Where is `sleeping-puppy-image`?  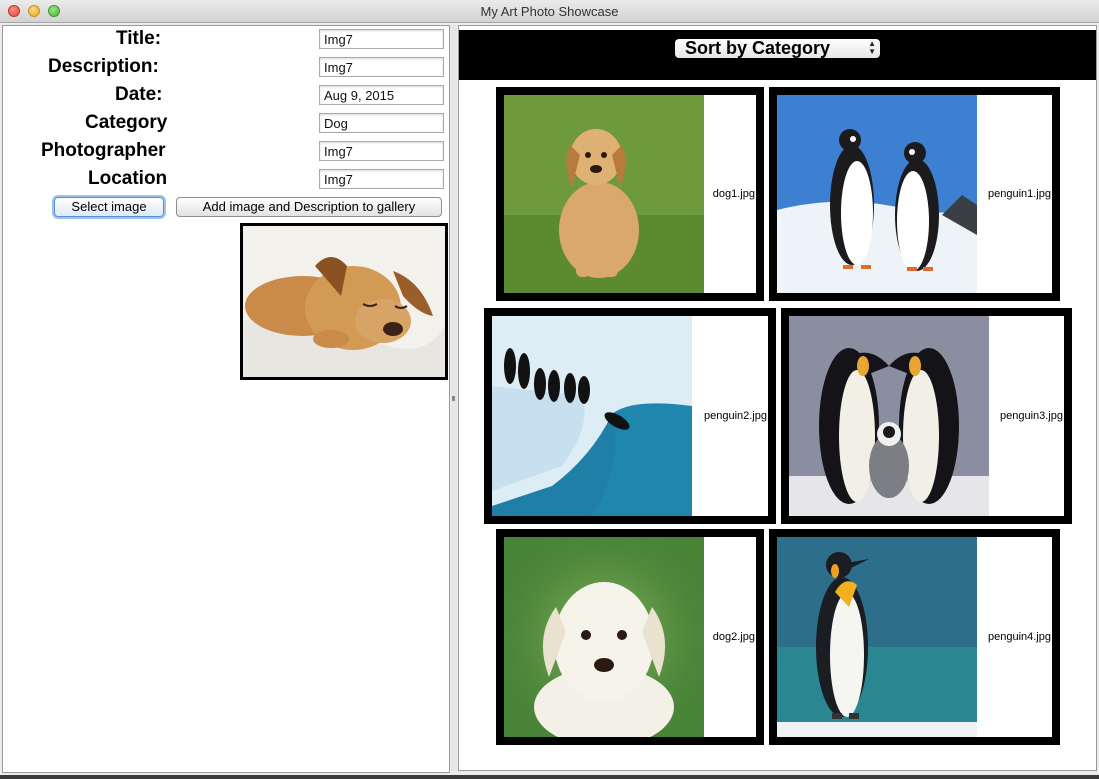 sleeping-puppy-image is located at coordinates (344, 301).